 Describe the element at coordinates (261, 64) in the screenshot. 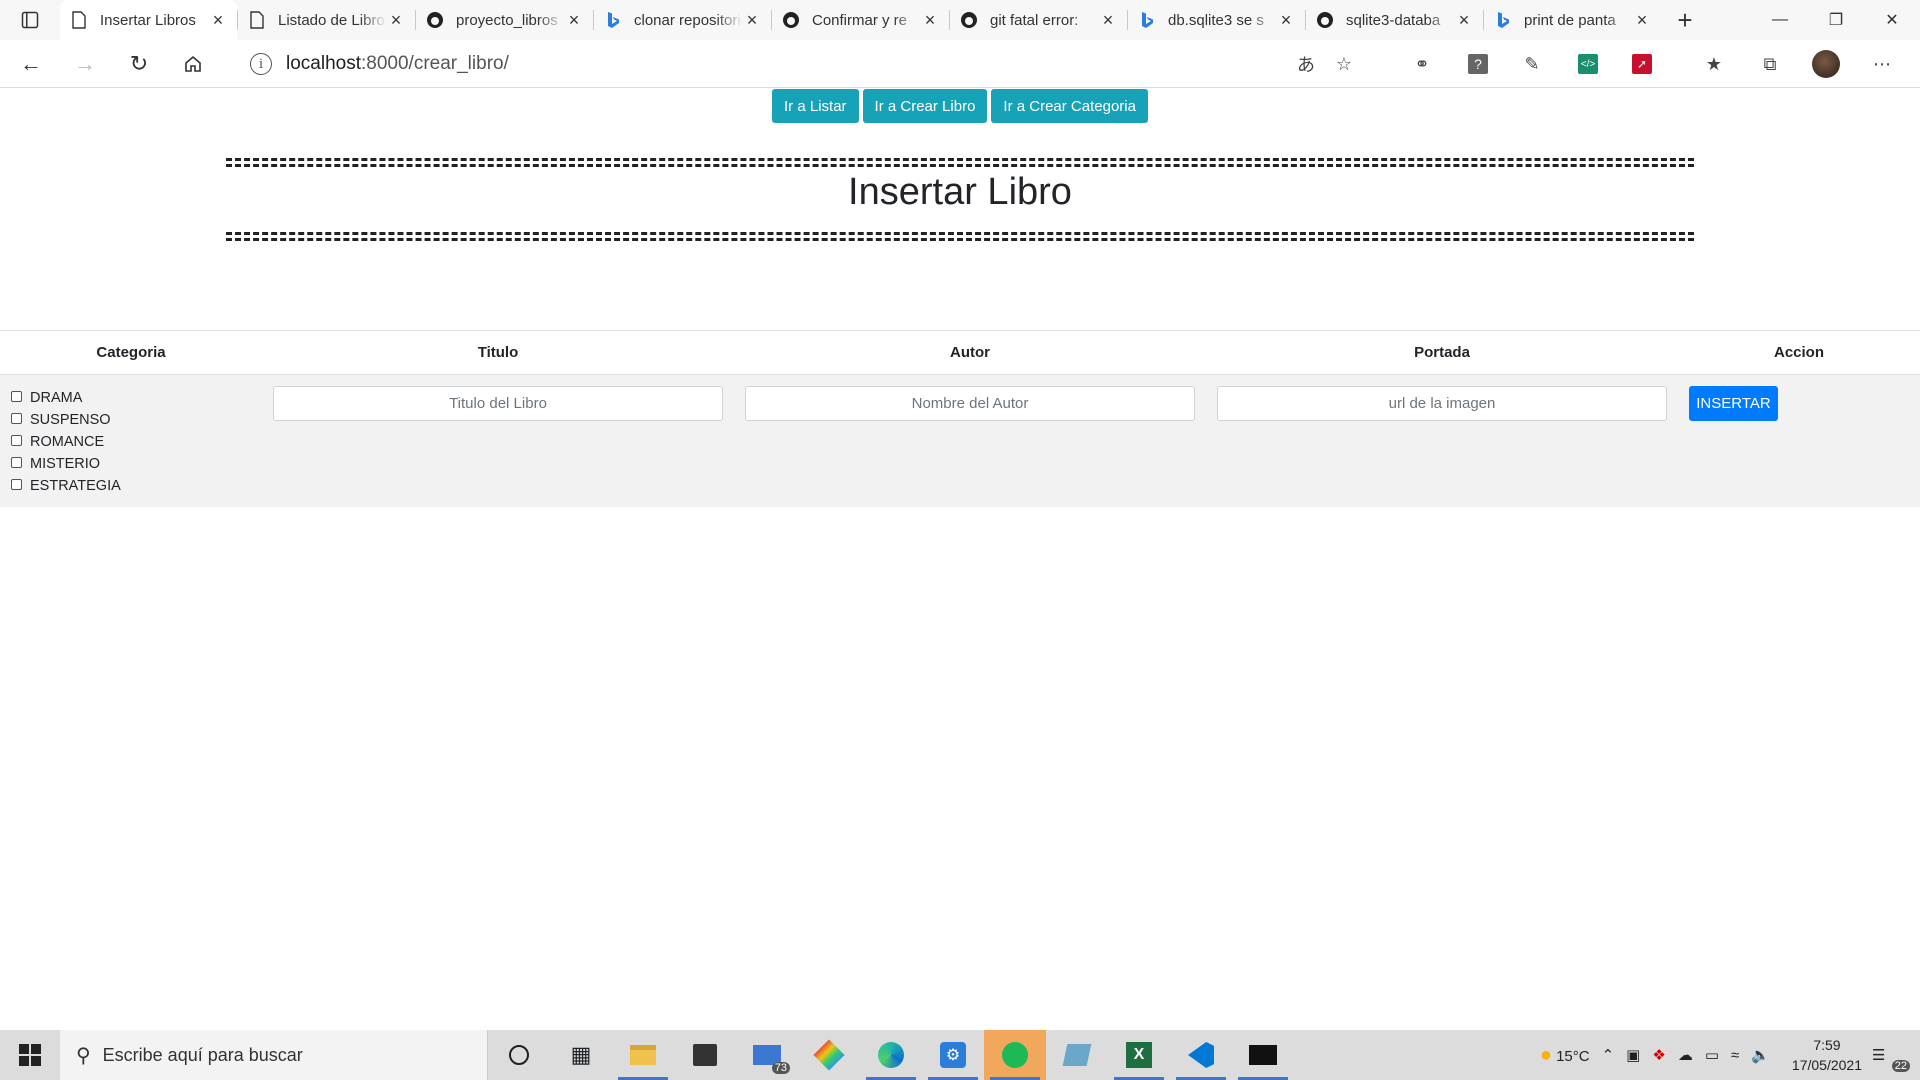

I see `site-info-icon: i` at that location.